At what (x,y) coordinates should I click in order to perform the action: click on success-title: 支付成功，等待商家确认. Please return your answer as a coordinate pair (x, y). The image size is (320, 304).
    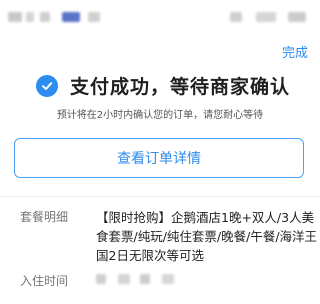
    Looking at the image, I should click on (180, 87).